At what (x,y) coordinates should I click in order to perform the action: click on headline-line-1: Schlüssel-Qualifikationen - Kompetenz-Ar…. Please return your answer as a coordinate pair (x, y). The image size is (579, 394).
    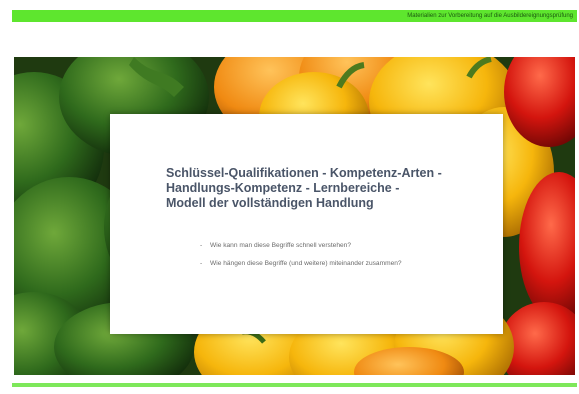
    Looking at the image, I should click on (304, 173).